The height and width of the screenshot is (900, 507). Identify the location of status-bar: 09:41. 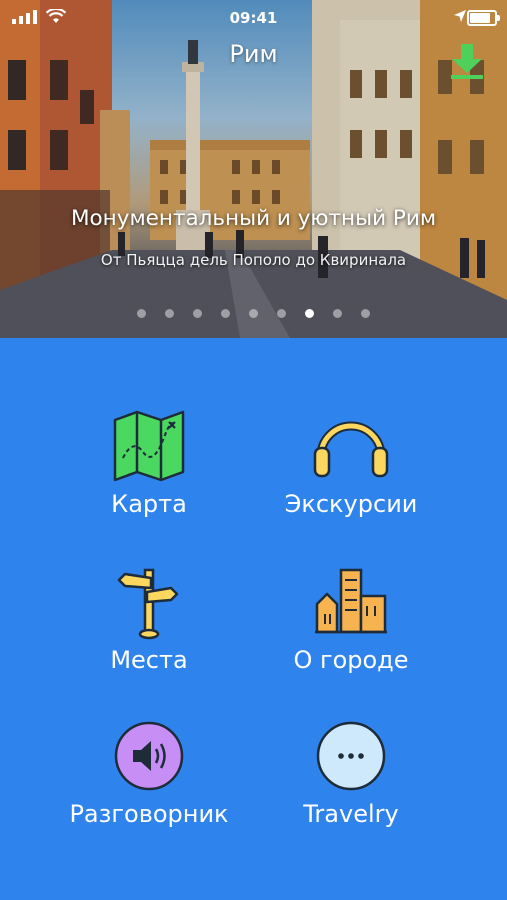
(253, 18).